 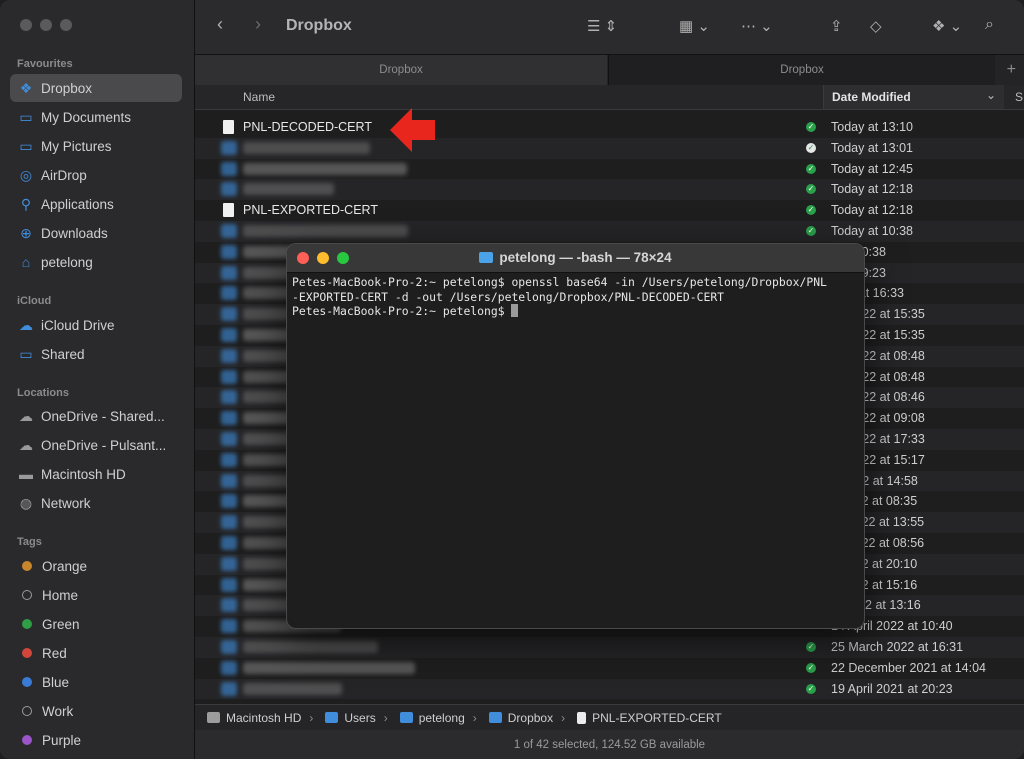 I want to click on date-modified: Today at 12:18, so click(x=872, y=189).